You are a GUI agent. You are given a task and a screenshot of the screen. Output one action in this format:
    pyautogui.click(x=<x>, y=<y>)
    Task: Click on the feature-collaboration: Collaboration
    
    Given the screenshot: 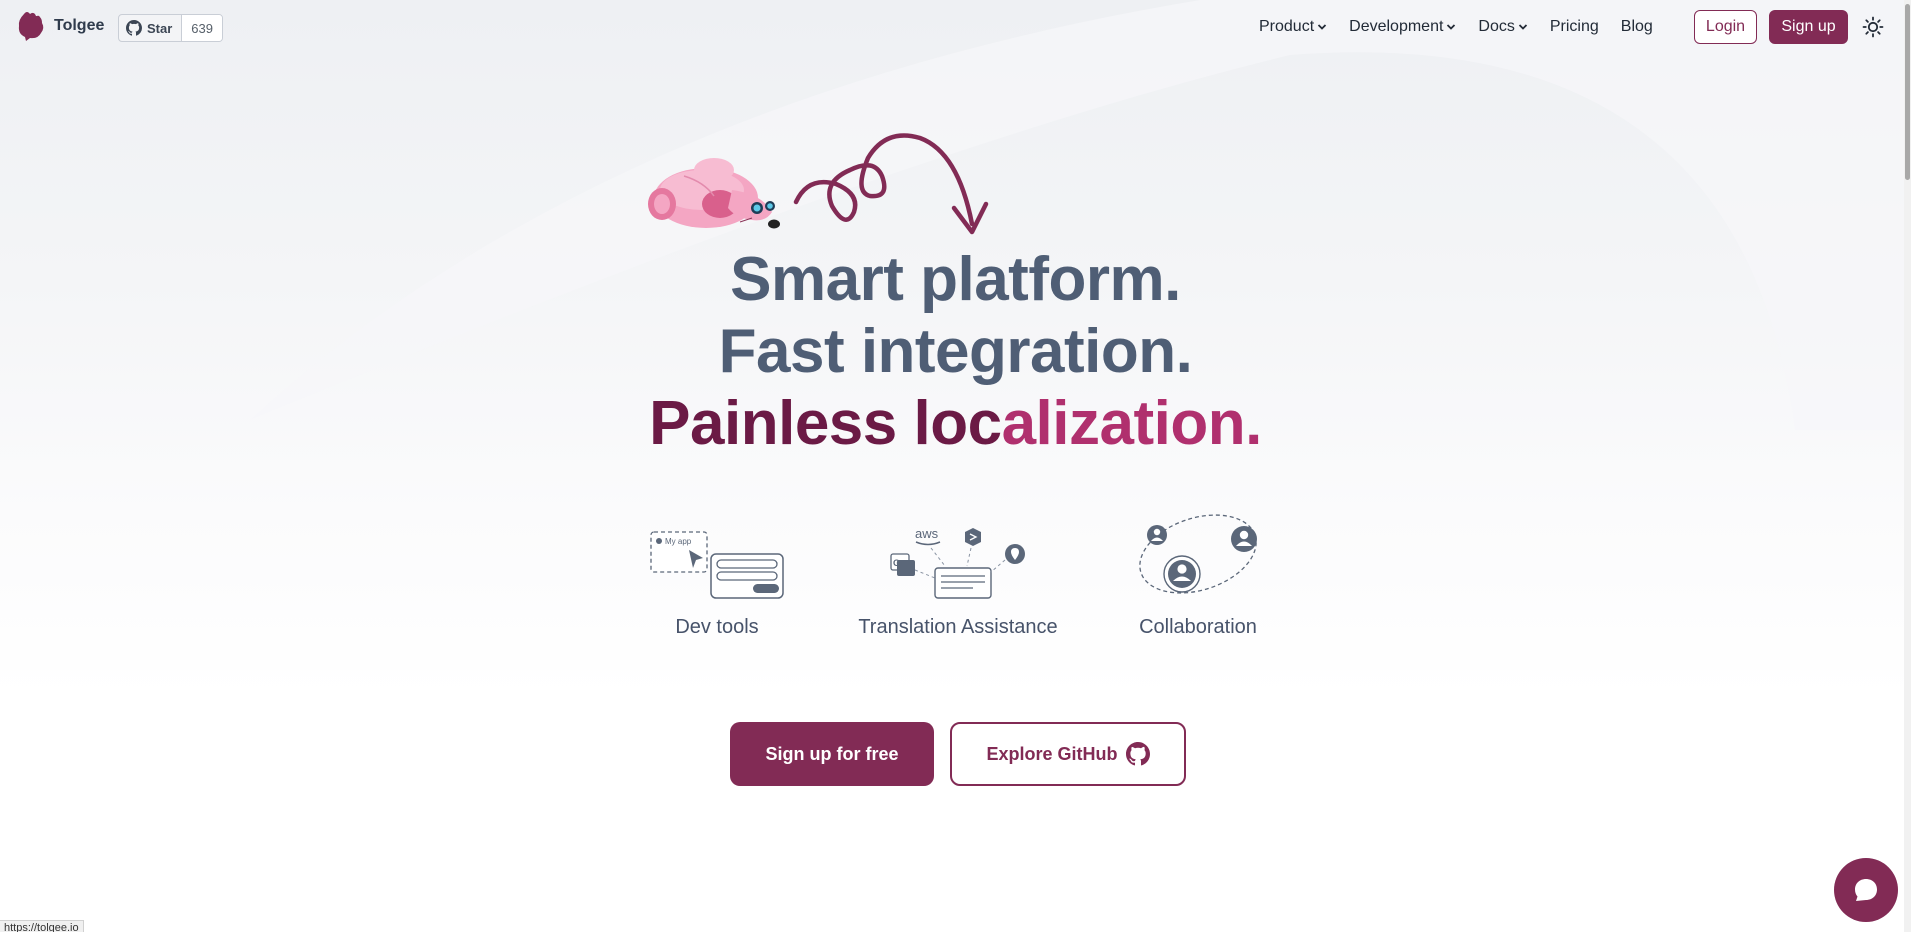 What is the action you would take?
    pyautogui.click(x=1198, y=574)
    